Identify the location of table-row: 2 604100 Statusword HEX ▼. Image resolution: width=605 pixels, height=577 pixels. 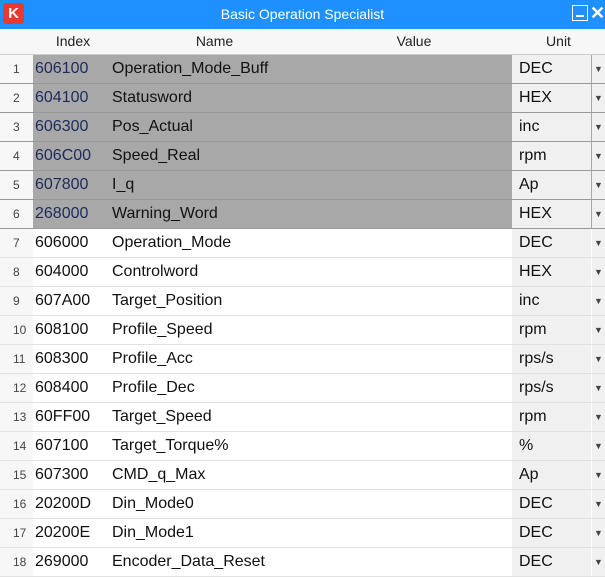
(302, 98).